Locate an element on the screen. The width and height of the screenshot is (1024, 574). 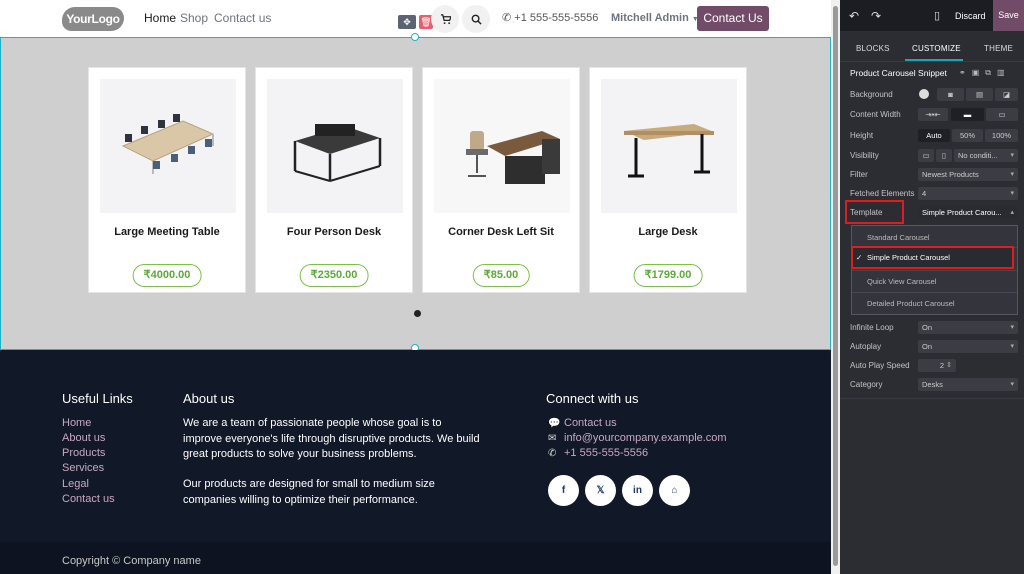
visibility-select: No conditi... ▾ is located at coordinates (986, 155).